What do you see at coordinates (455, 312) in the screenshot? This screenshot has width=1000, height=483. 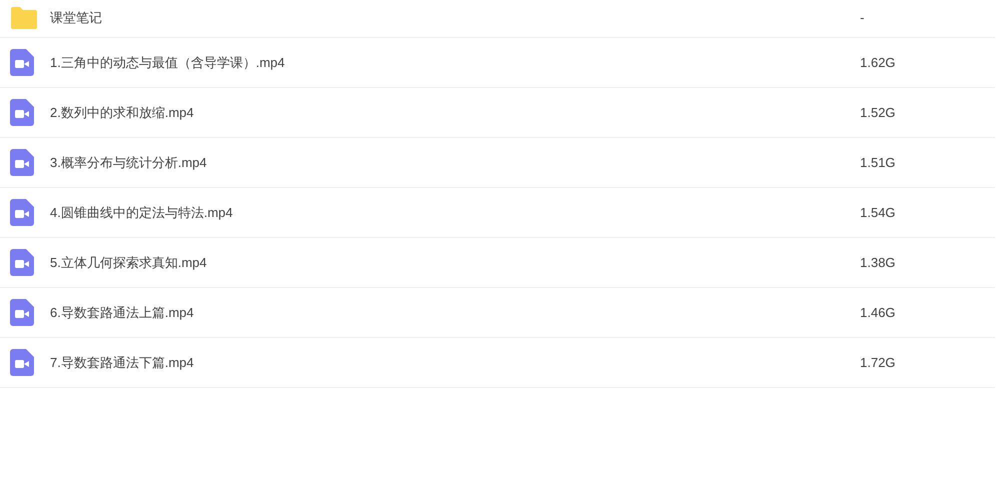 I see `file-name: 6.导数套路通法上篇.mp4` at bounding box center [455, 312].